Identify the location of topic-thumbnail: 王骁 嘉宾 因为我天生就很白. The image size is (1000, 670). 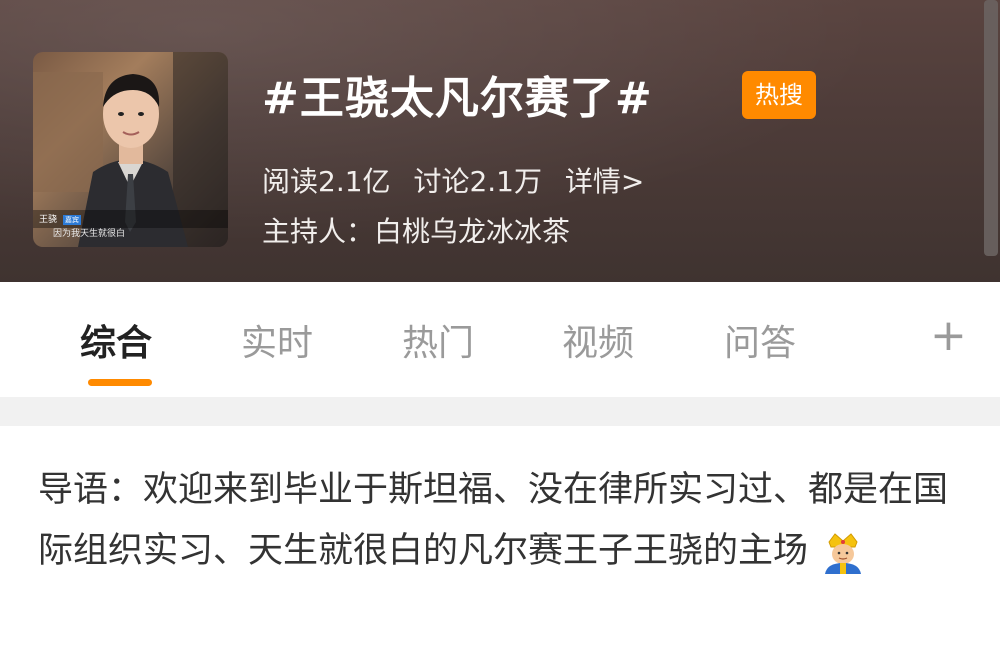
(130, 149).